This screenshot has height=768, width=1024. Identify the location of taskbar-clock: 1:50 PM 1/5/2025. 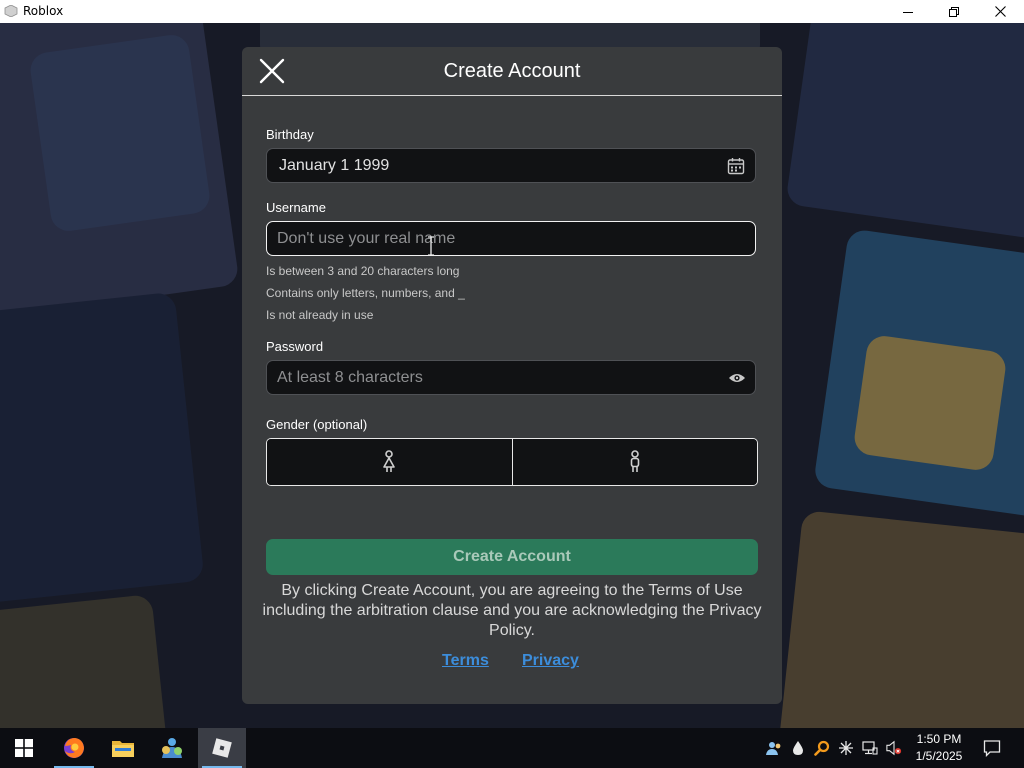
(939, 748).